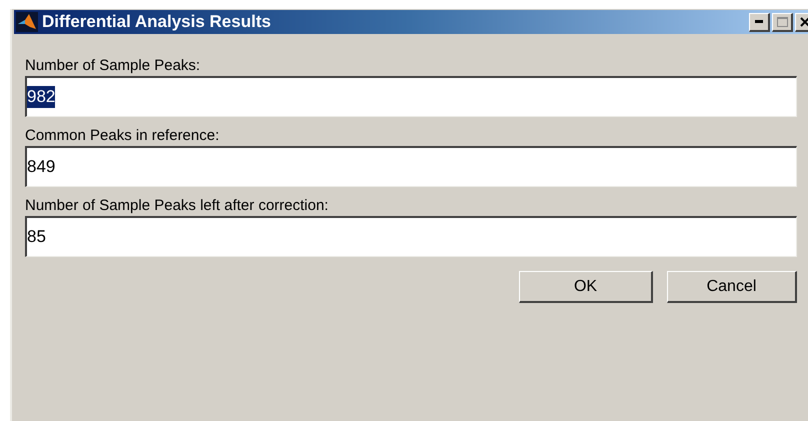  What do you see at coordinates (411, 96) in the screenshot?
I see `value-field: 982` at bounding box center [411, 96].